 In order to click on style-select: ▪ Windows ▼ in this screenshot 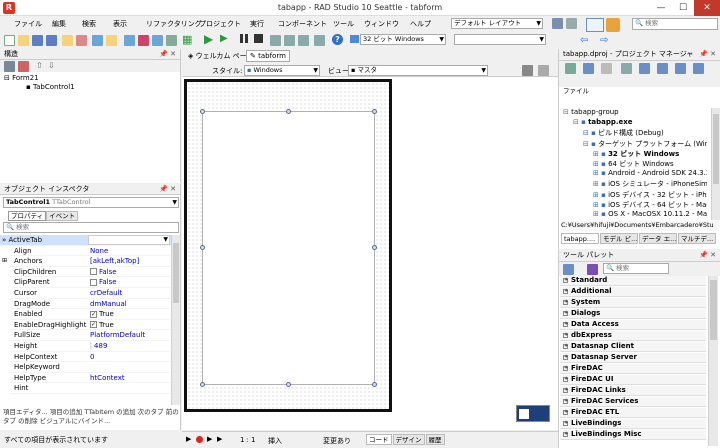, I will do `click(282, 70)`.